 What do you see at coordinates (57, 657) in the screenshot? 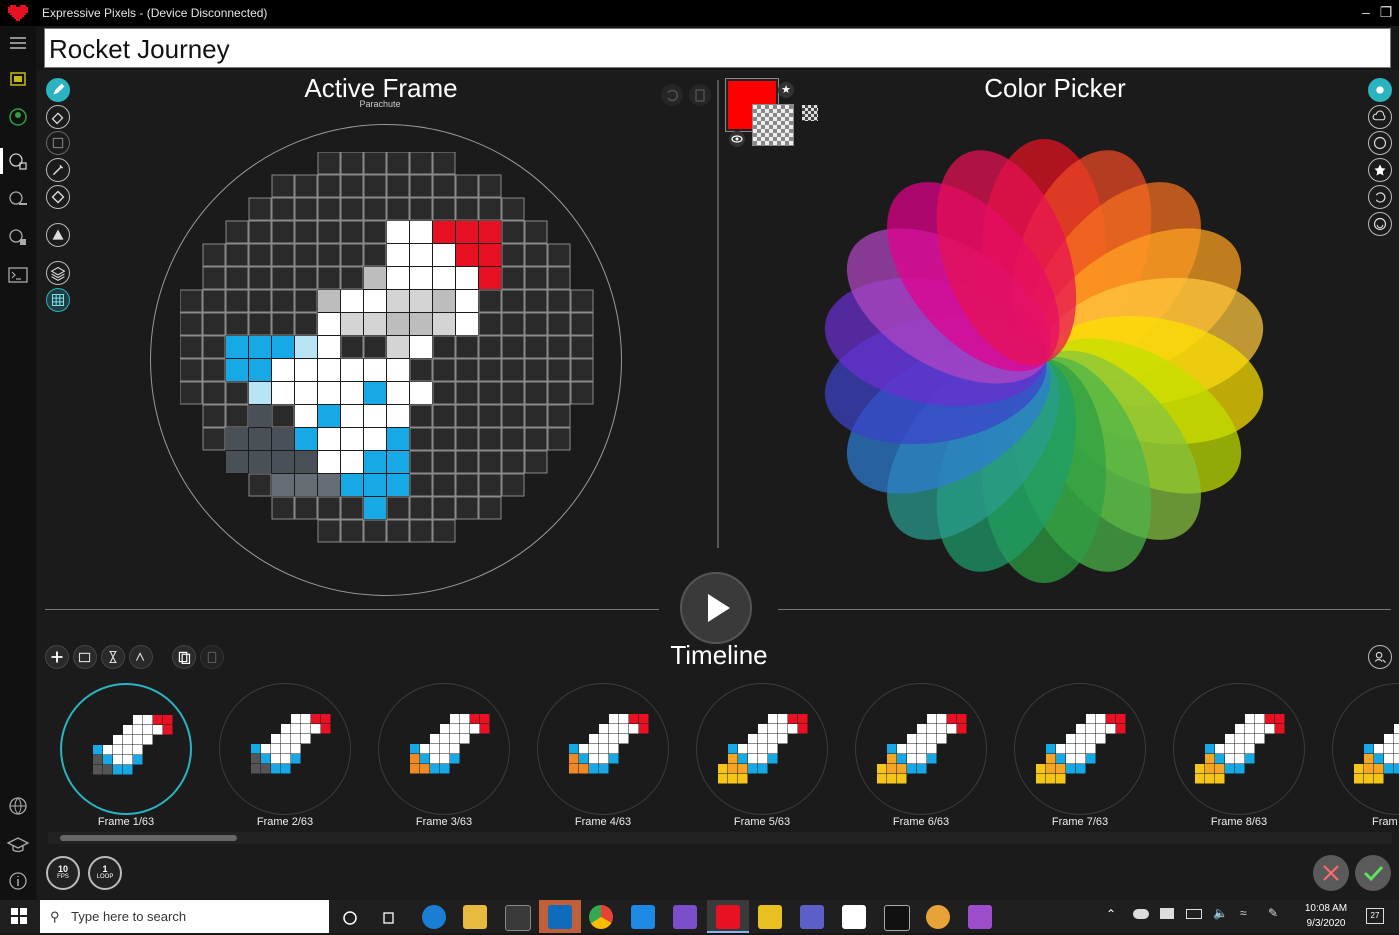
I see `add-frame-icon` at bounding box center [57, 657].